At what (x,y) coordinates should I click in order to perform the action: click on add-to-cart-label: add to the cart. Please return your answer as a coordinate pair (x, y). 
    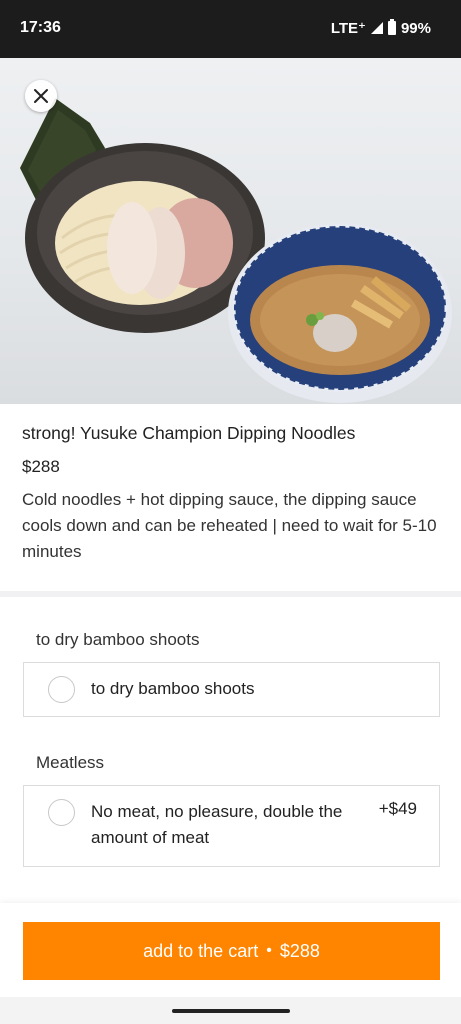
    Looking at the image, I should click on (201, 950).